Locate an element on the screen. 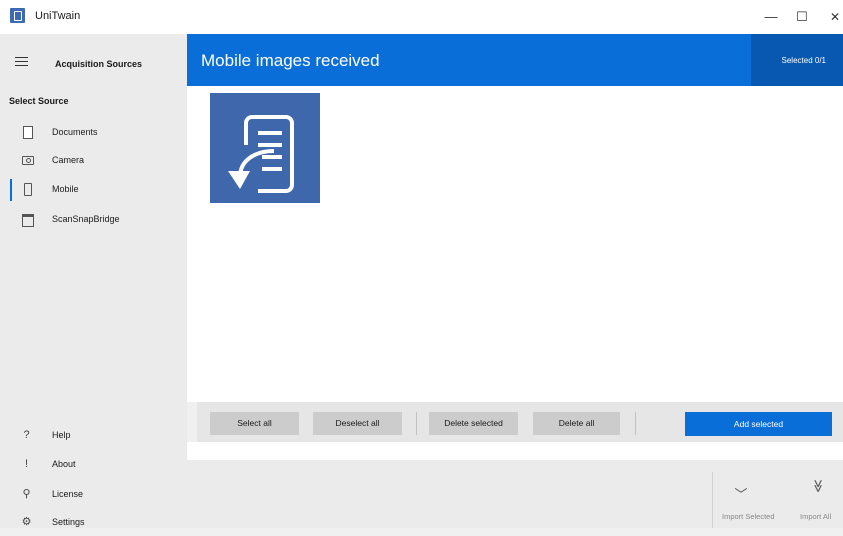 The height and width of the screenshot is (536, 843). app-logo-icon is located at coordinates (17, 15).